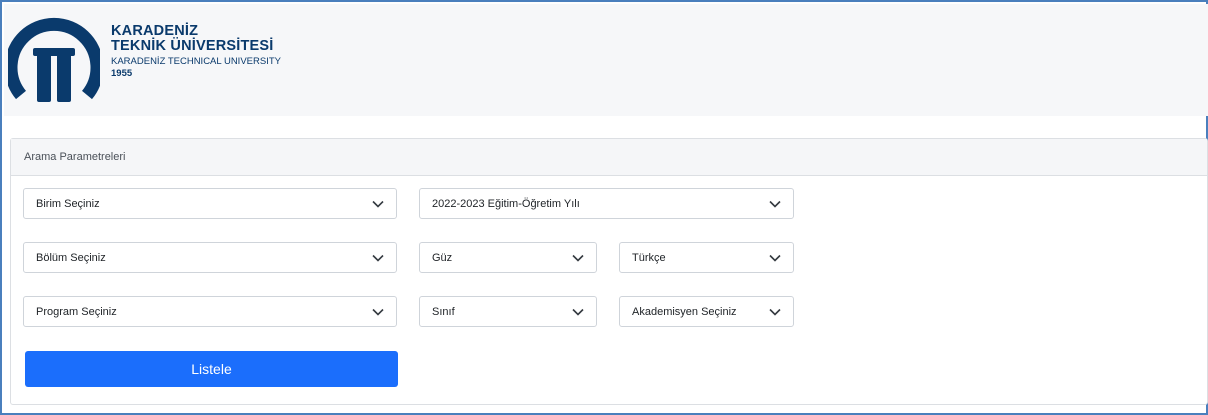  I want to click on academic-year-select-value: 2022-2023 Eğitim-Öğretim Yılı, so click(506, 203).